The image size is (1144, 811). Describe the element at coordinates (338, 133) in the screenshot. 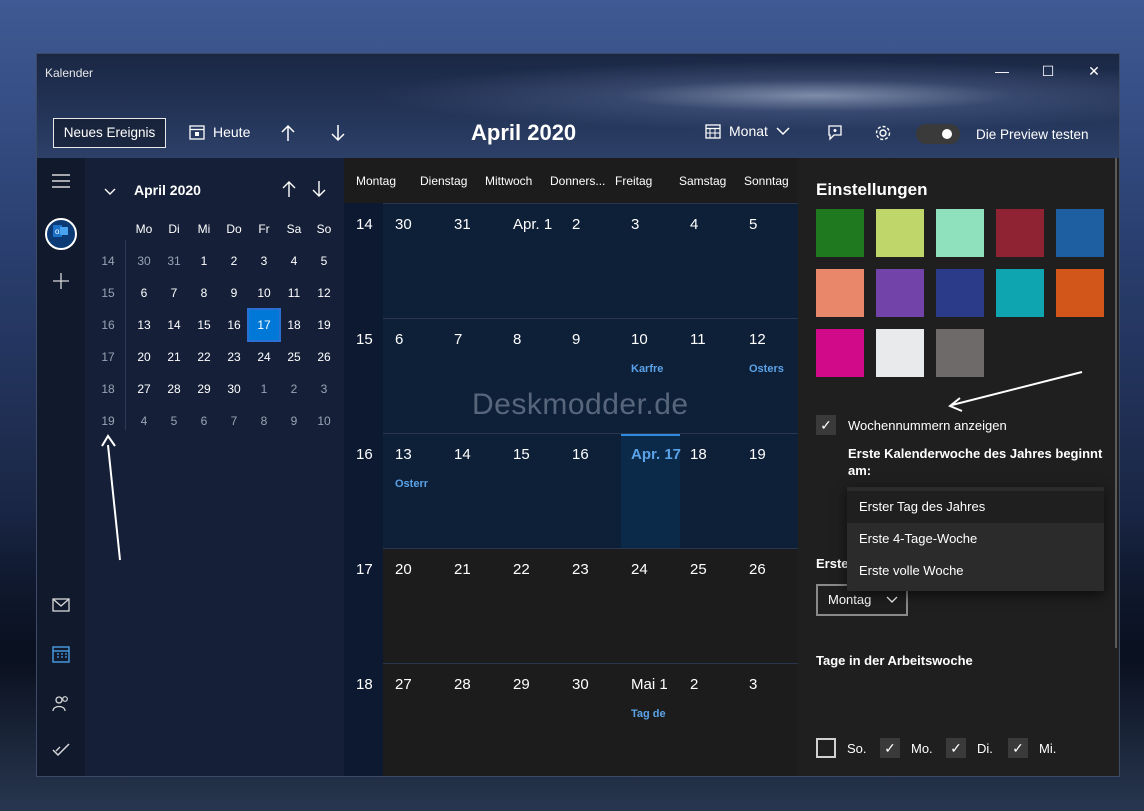

I see `next-button` at that location.